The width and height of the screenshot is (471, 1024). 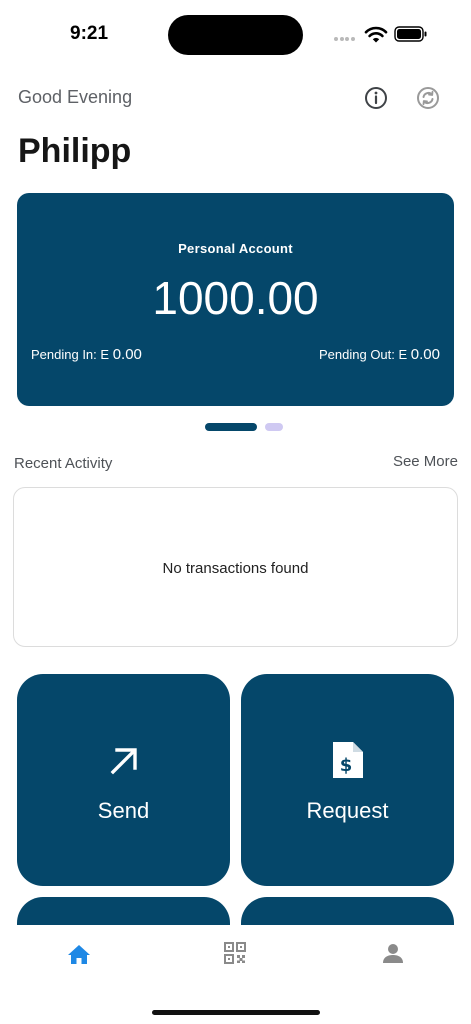 I want to click on sync-icon, so click(x=428, y=98).